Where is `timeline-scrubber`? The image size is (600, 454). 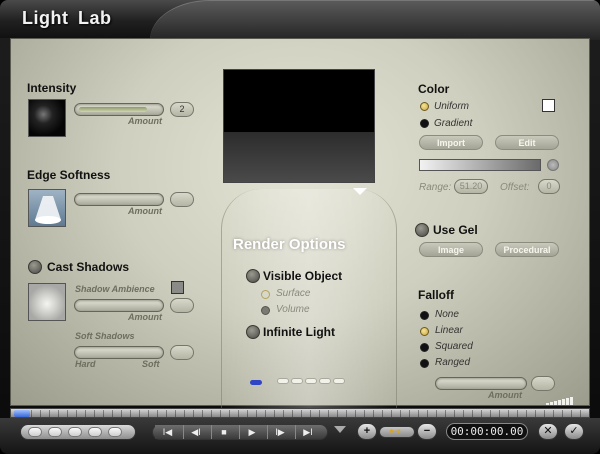
timeline-scrubber is located at coordinates (300, 413).